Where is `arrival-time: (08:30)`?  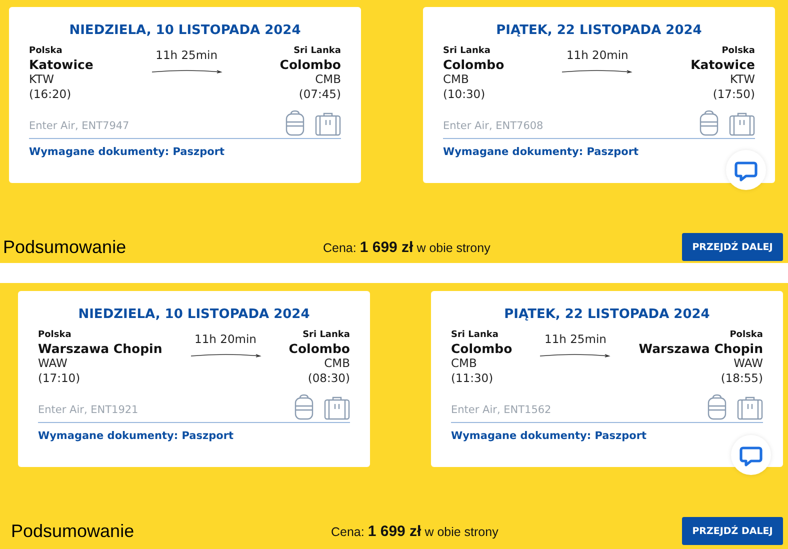 arrival-time: (08:30) is located at coordinates (329, 378).